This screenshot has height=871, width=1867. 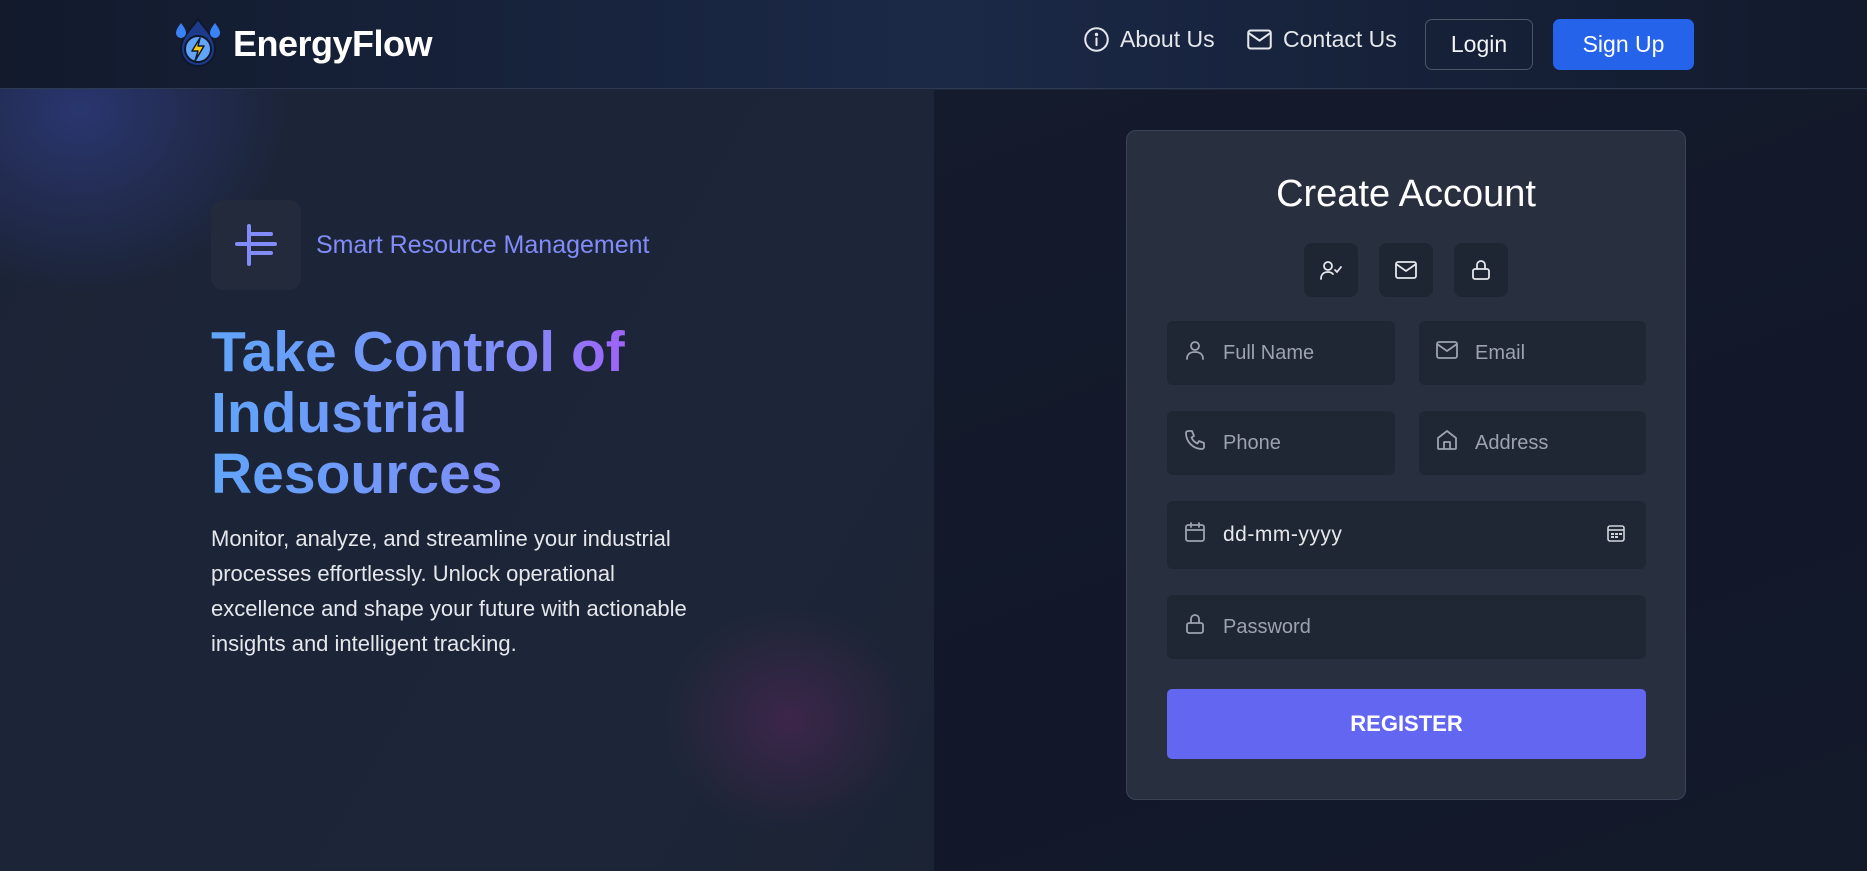 I want to click on step-security, so click(x=1481, y=270).